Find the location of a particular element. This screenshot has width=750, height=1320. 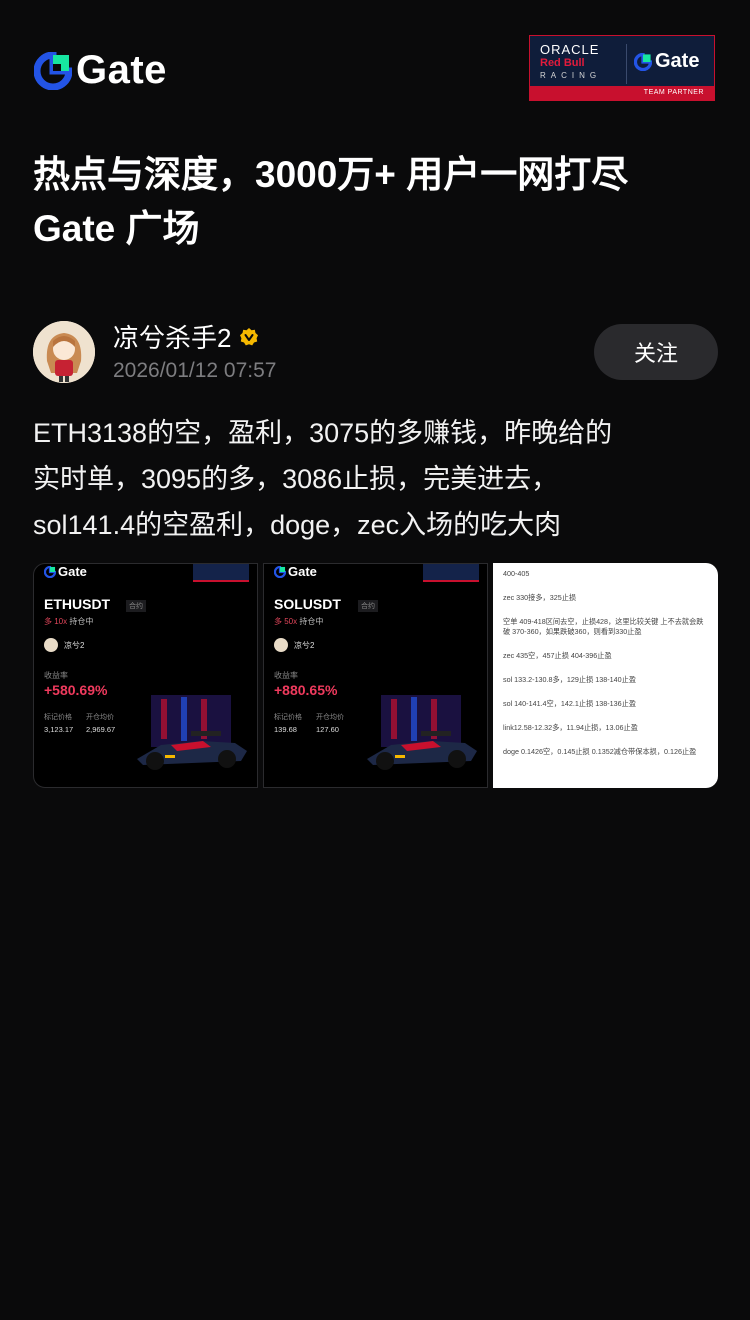

red-bull-partner-badge: ORACLE Red Bull RACING Gate TEAM PARTNER is located at coordinates (622, 68).